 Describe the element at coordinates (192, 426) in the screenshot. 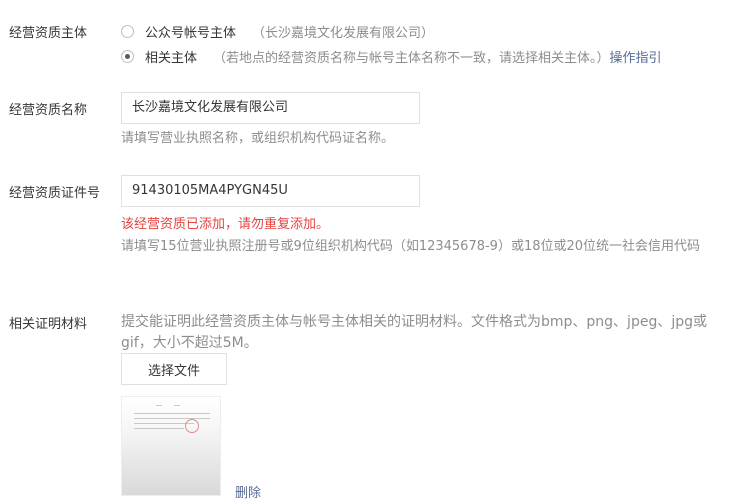

I see `stamp-seal-icon` at that location.